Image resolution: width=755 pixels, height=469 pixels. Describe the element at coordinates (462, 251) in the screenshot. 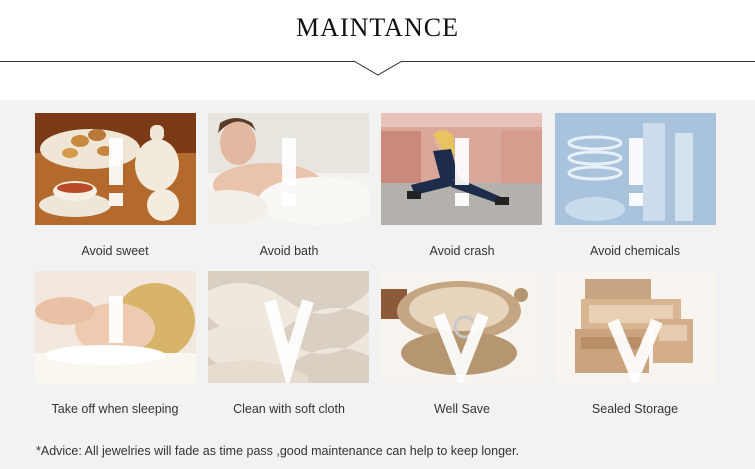

I see `caption-avoid-crash: Avoid crash` at that location.